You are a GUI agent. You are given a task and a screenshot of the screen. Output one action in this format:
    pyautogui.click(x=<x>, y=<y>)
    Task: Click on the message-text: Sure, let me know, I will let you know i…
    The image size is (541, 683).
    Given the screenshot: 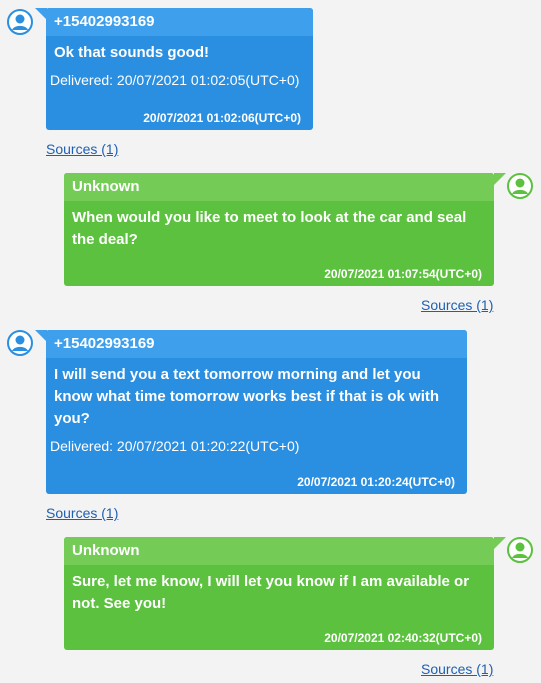 What is the action you would take?
    pyautogui.click(x=271, y=592)
    